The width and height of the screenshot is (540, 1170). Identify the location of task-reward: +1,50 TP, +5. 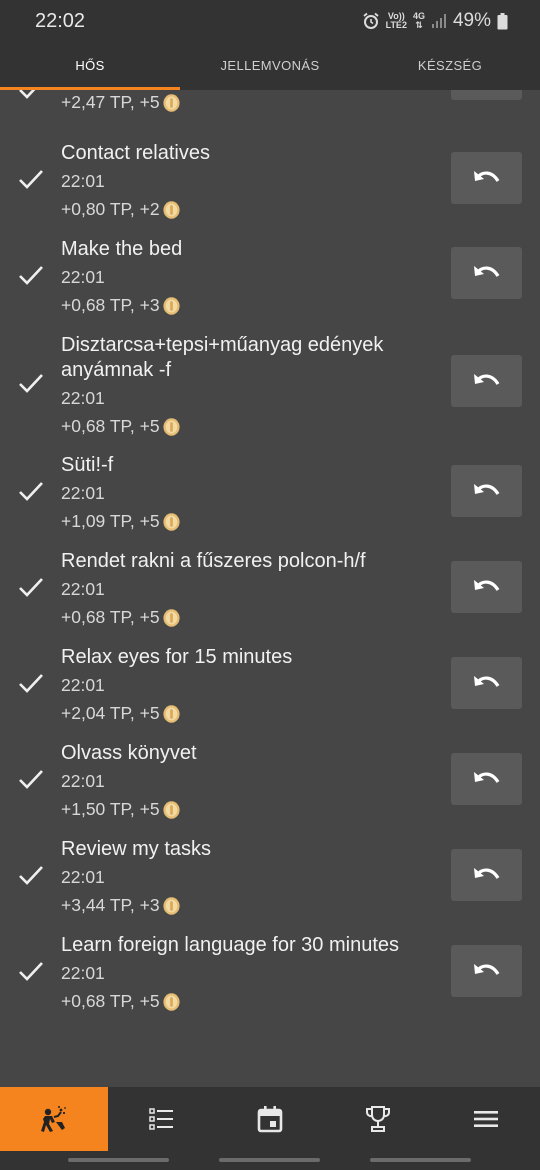
(121, 809).